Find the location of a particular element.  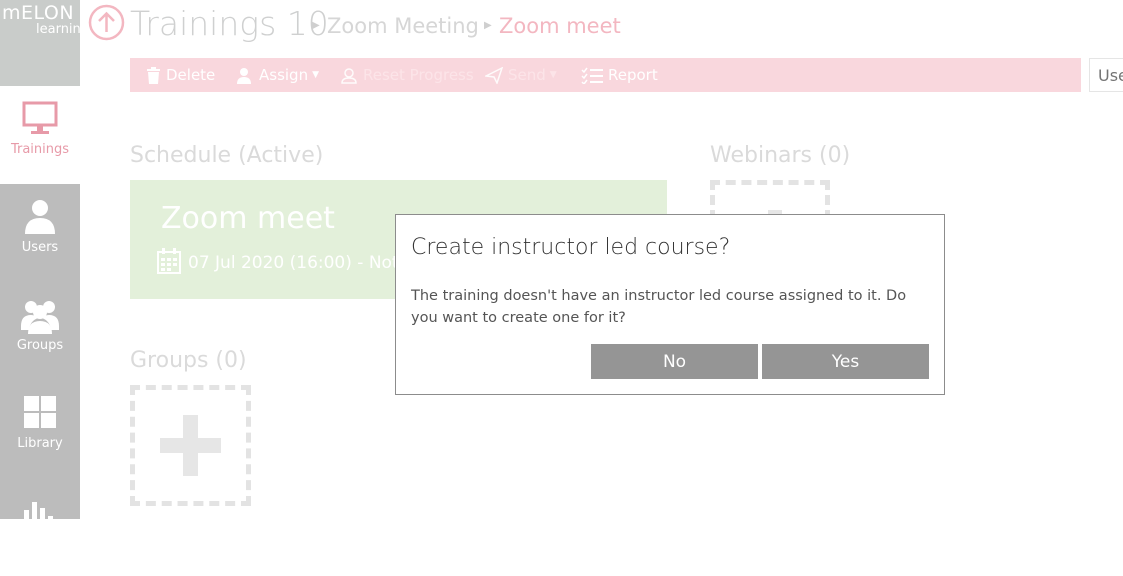

breadcrumb-current: Zoom meet is located at coordinates (560, 26).